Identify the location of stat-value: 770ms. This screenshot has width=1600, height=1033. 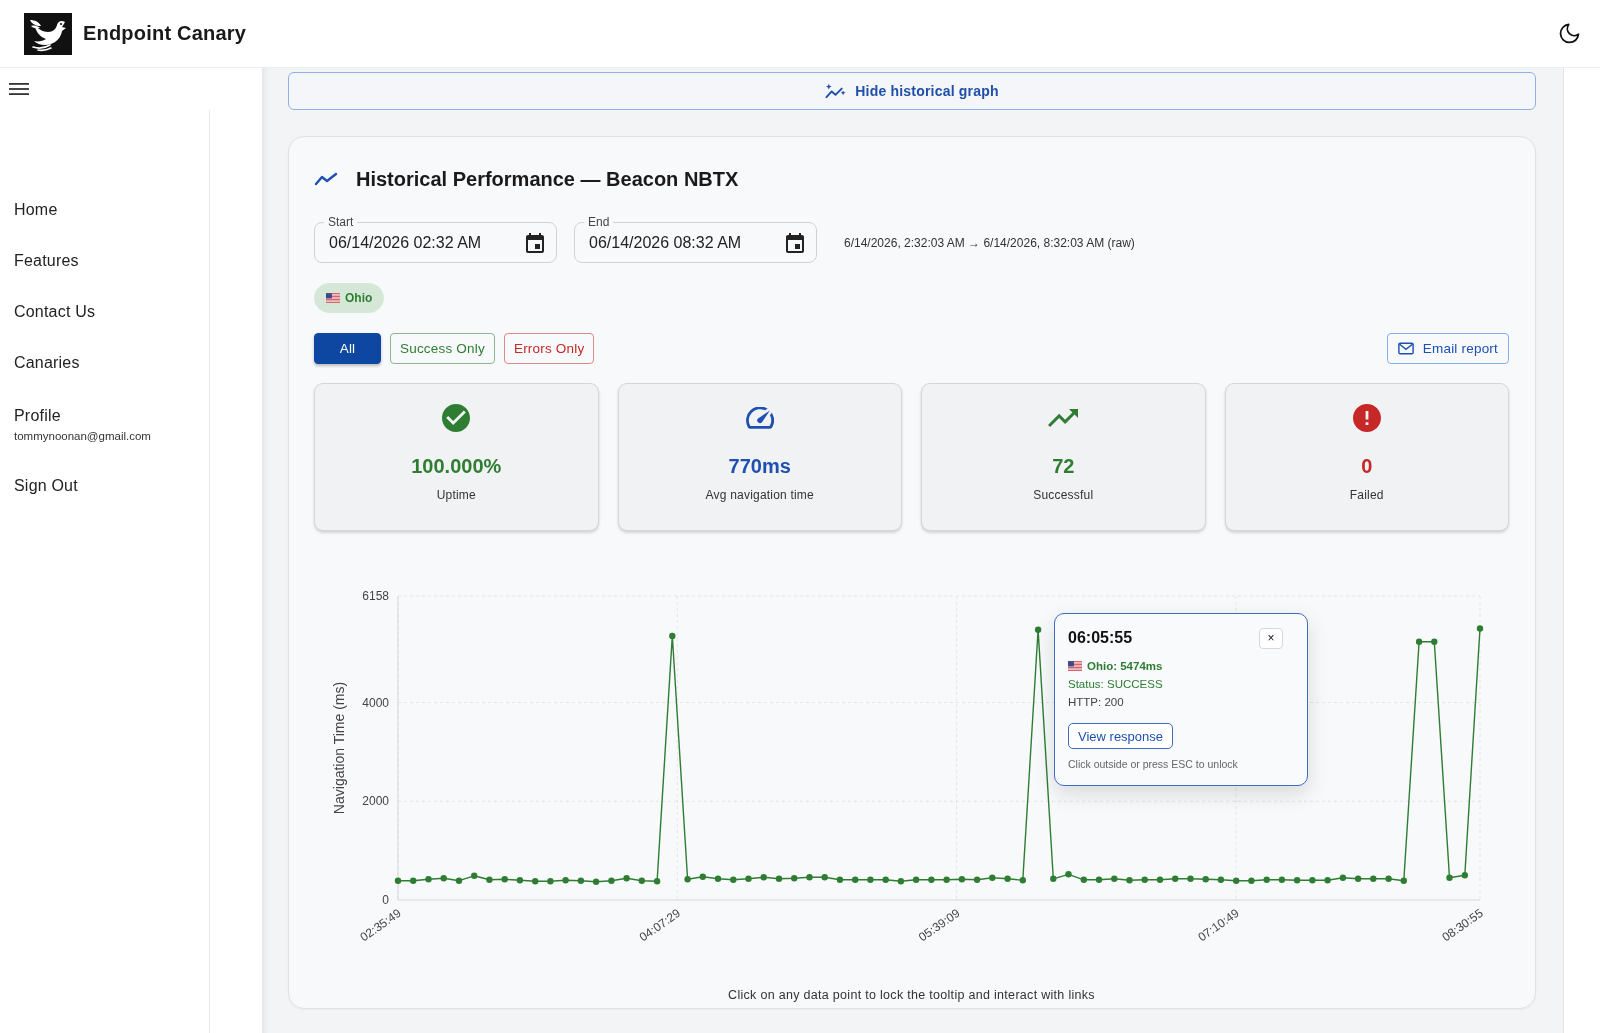
(759, 466).